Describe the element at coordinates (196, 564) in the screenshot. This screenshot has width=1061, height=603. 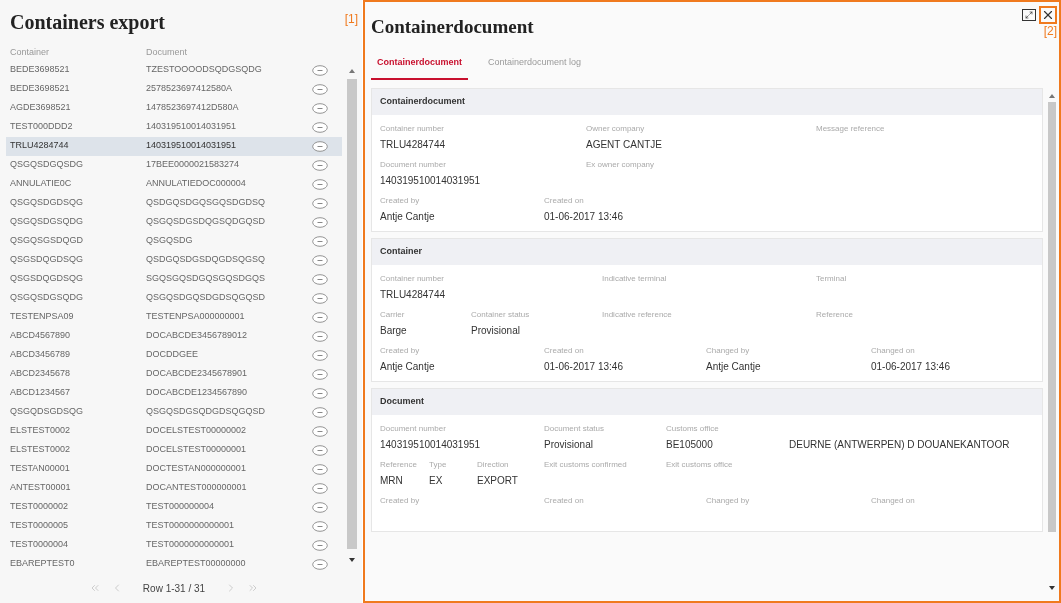
I see `table-cell-text: EBAREPTEST00000000` at that location.